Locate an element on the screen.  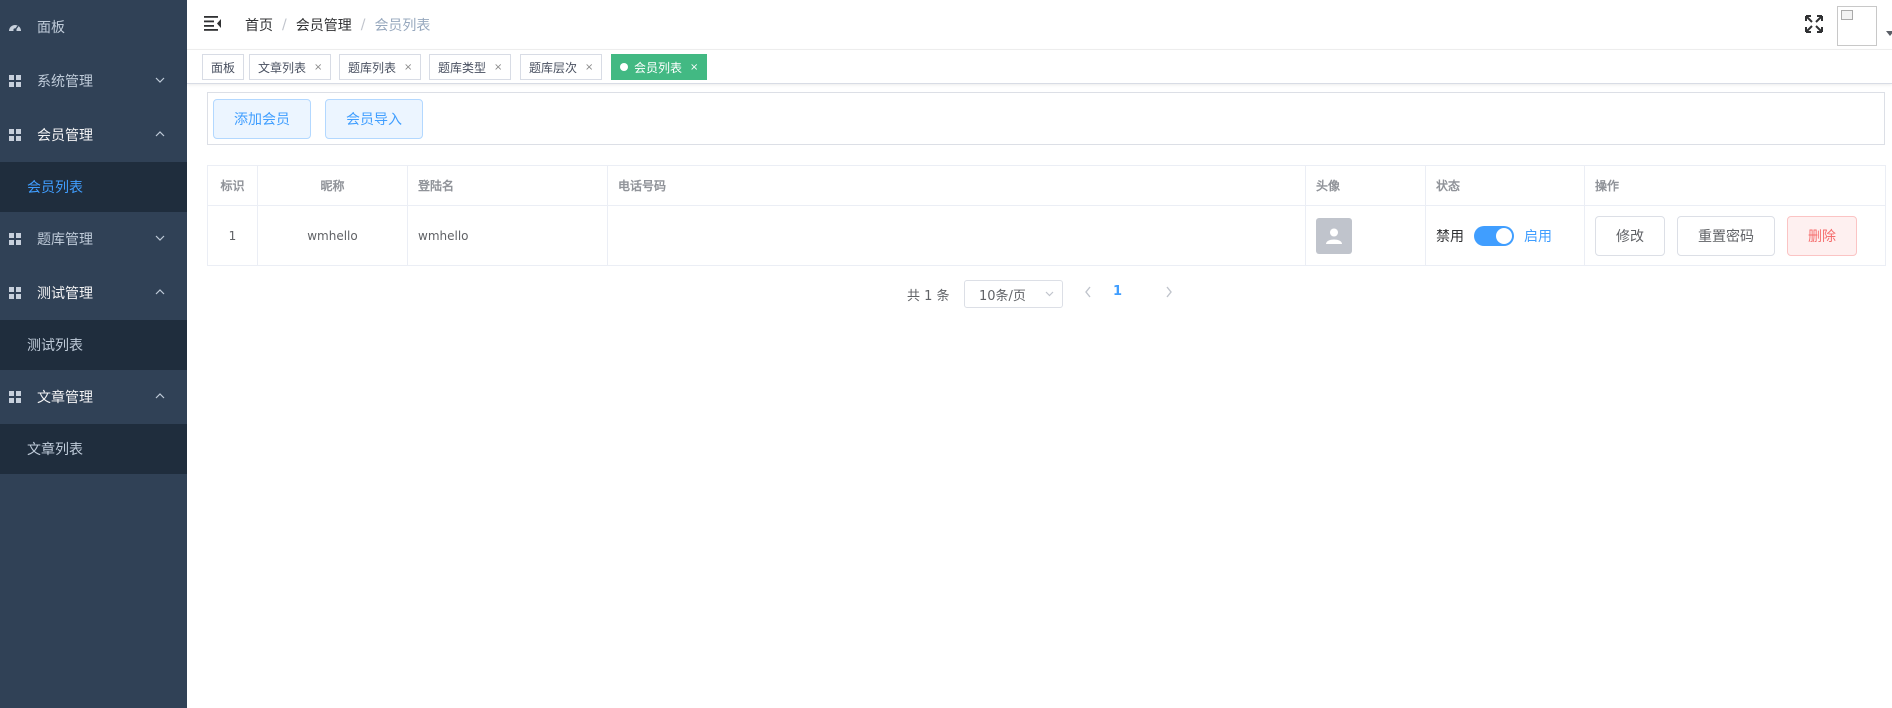
column-header-nickname: 昵称 is located at coordinates (333, 185).